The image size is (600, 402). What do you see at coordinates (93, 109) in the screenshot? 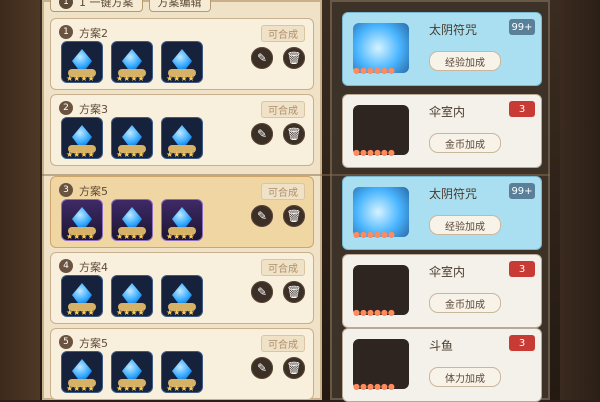
I see `scheme-name: 方案3` at bounding box center [93, 109].